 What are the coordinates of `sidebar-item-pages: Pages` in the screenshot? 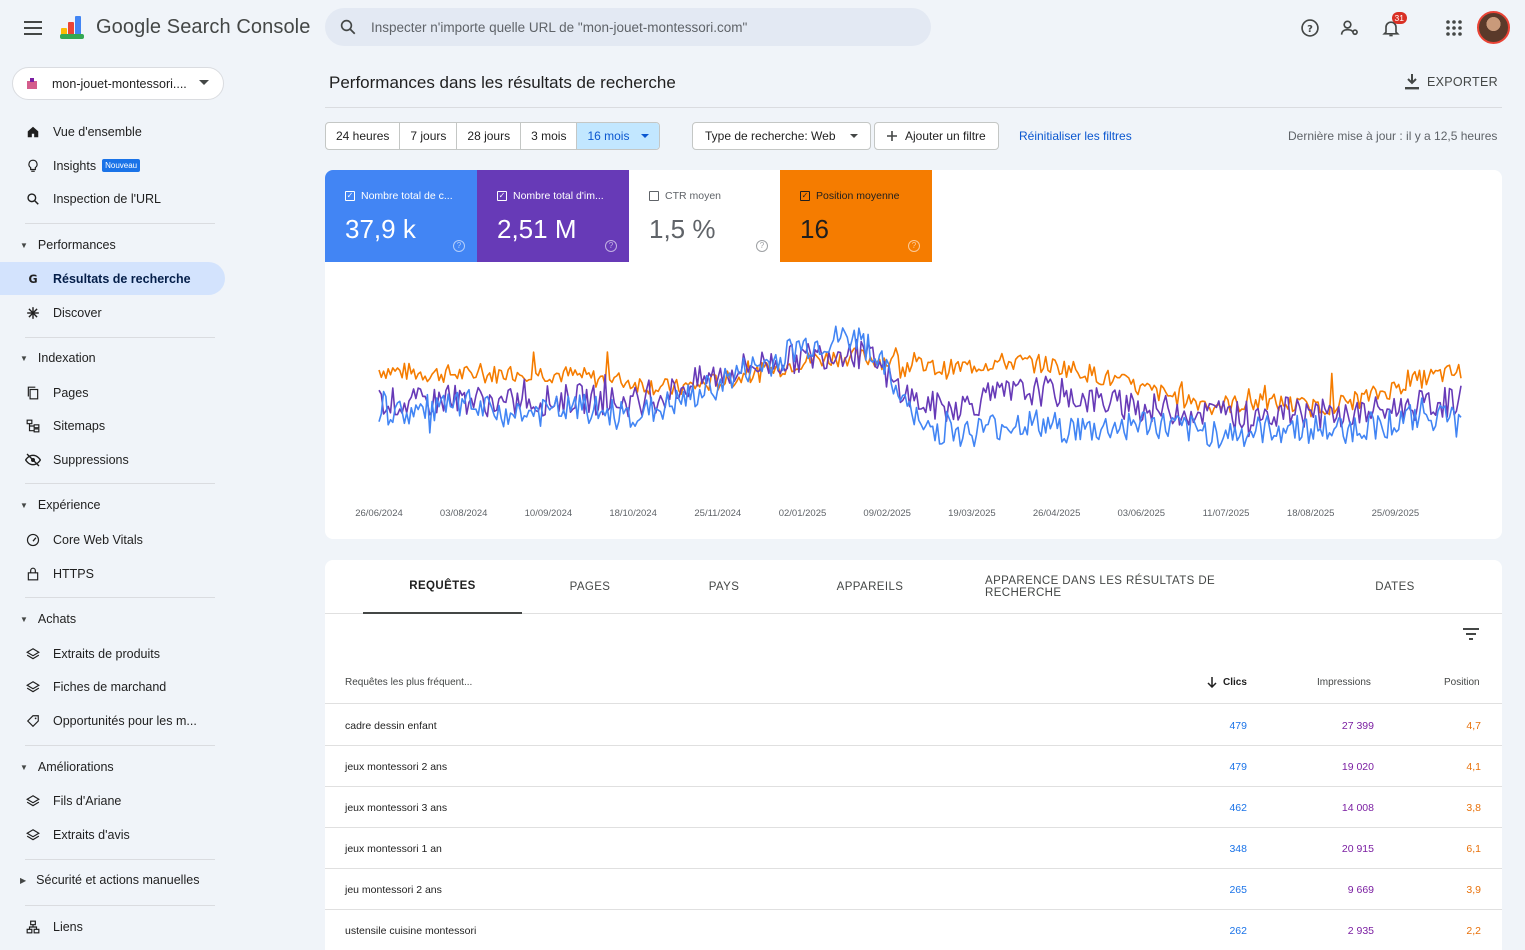 It's located at (112, 392).